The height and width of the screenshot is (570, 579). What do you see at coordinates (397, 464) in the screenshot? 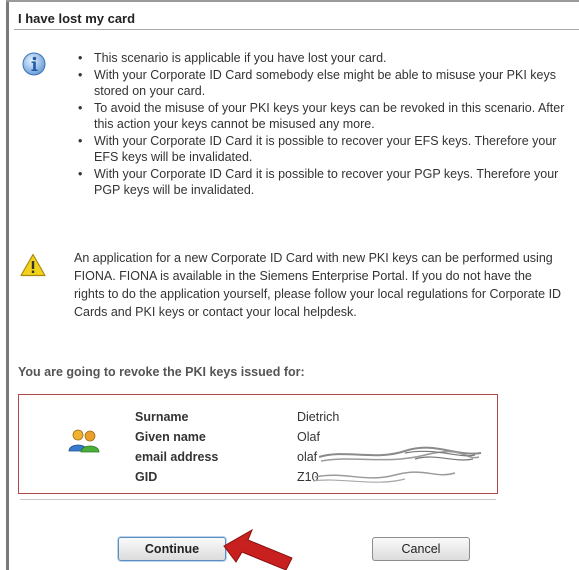
I see `redaction-scribble` at bounding box center [397, 464].